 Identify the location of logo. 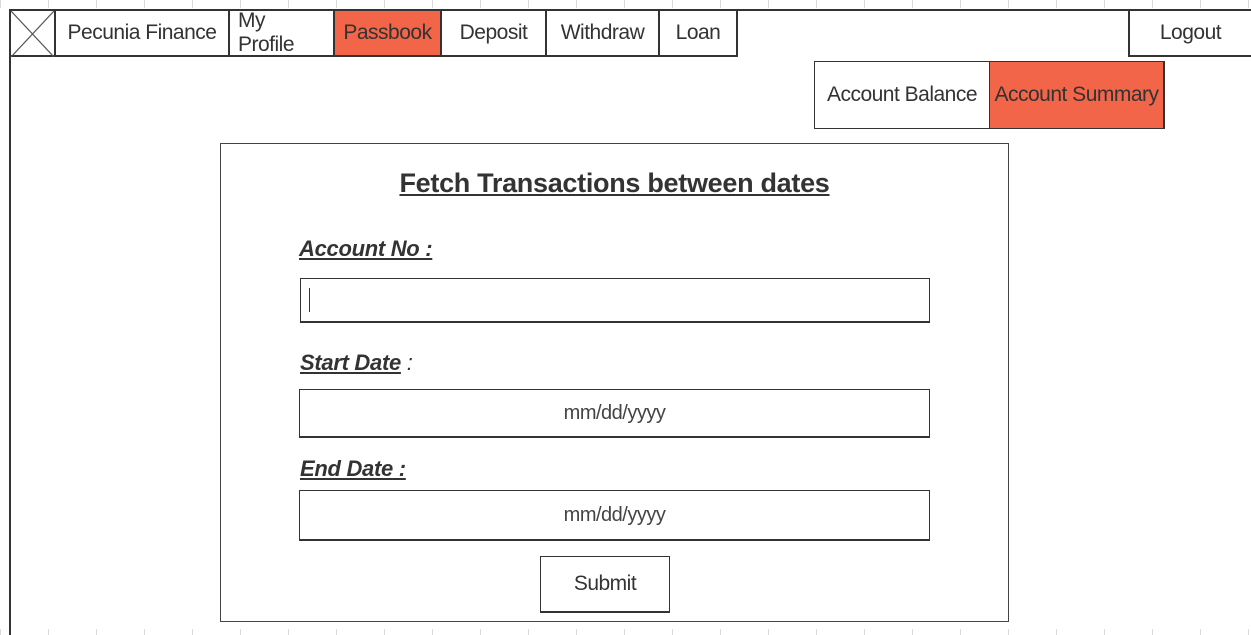
(31, 33).